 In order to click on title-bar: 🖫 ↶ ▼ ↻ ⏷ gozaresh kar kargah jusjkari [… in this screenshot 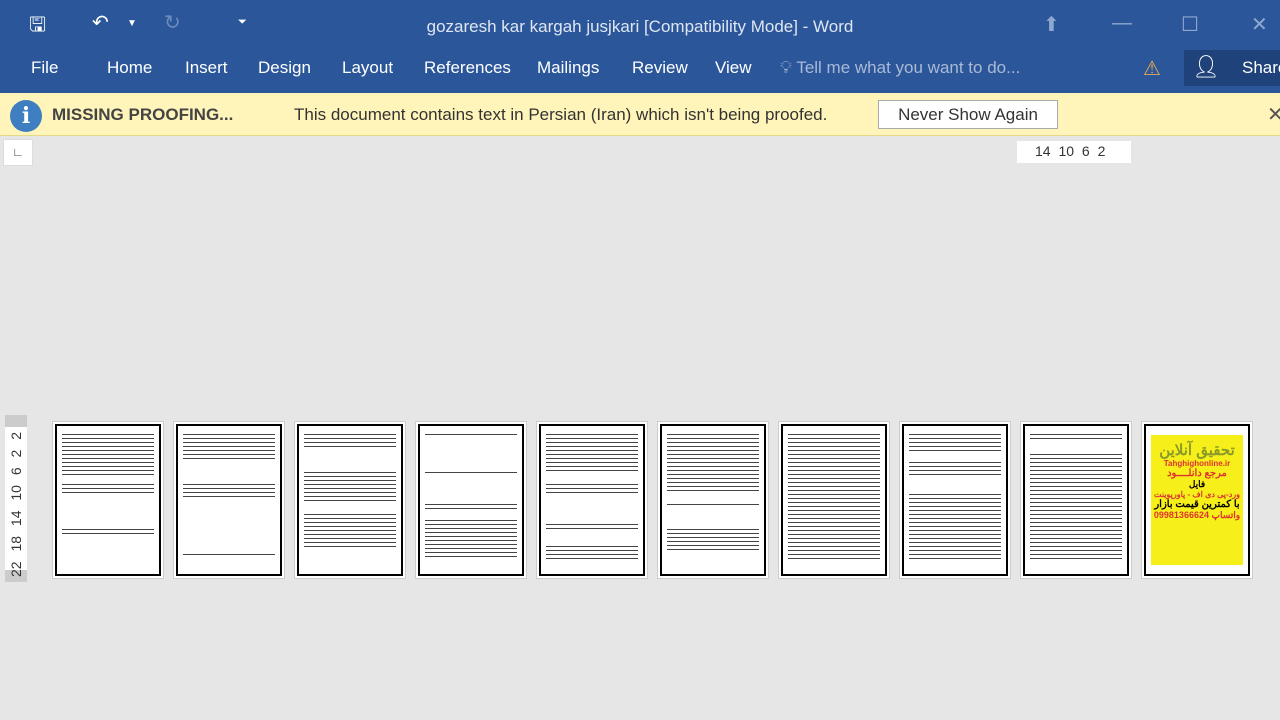, I will do `click(640, 25)`.